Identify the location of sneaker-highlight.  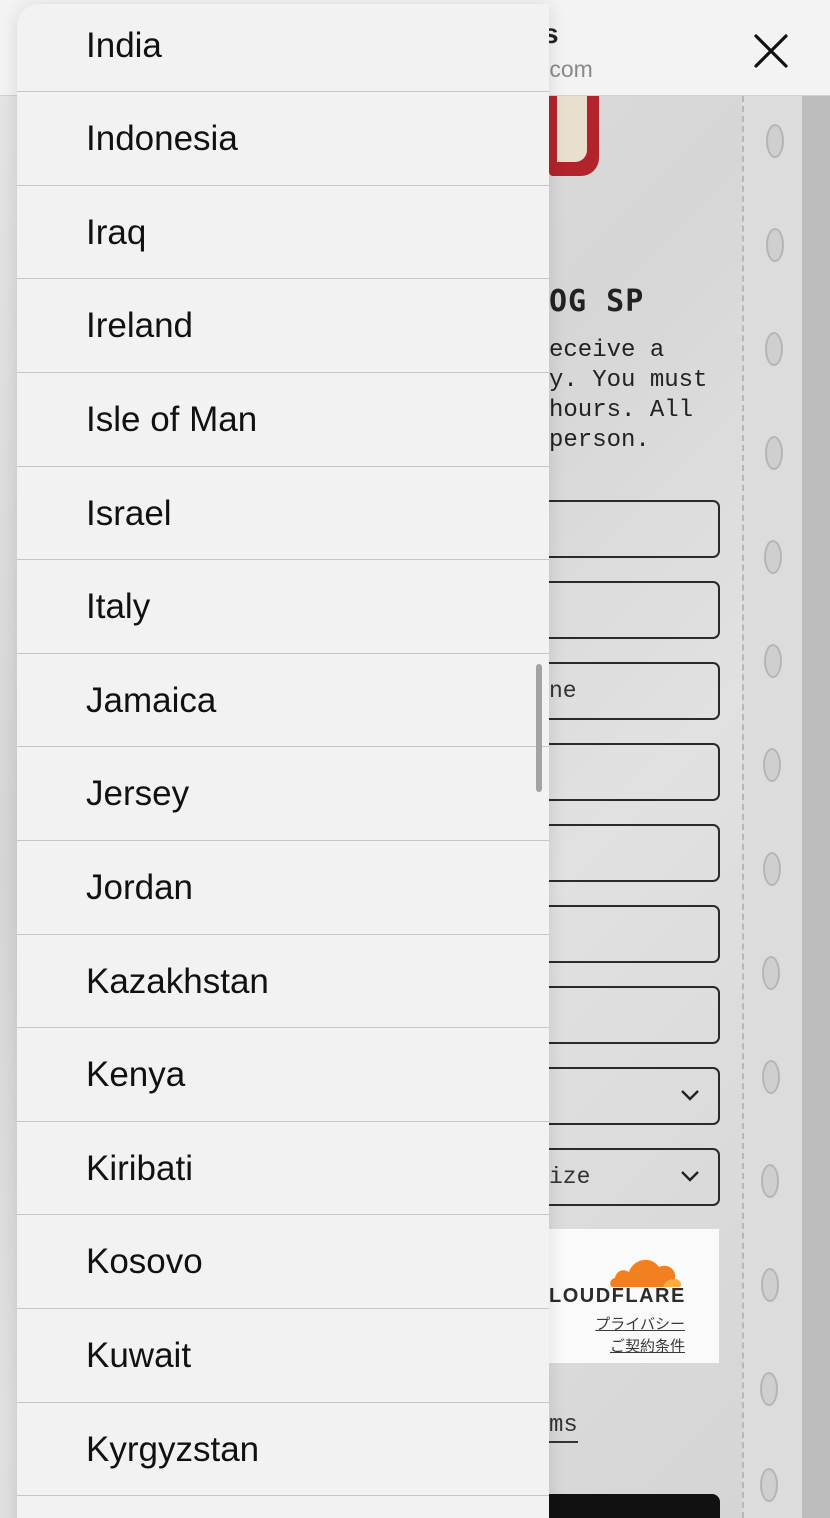
(572, 129).